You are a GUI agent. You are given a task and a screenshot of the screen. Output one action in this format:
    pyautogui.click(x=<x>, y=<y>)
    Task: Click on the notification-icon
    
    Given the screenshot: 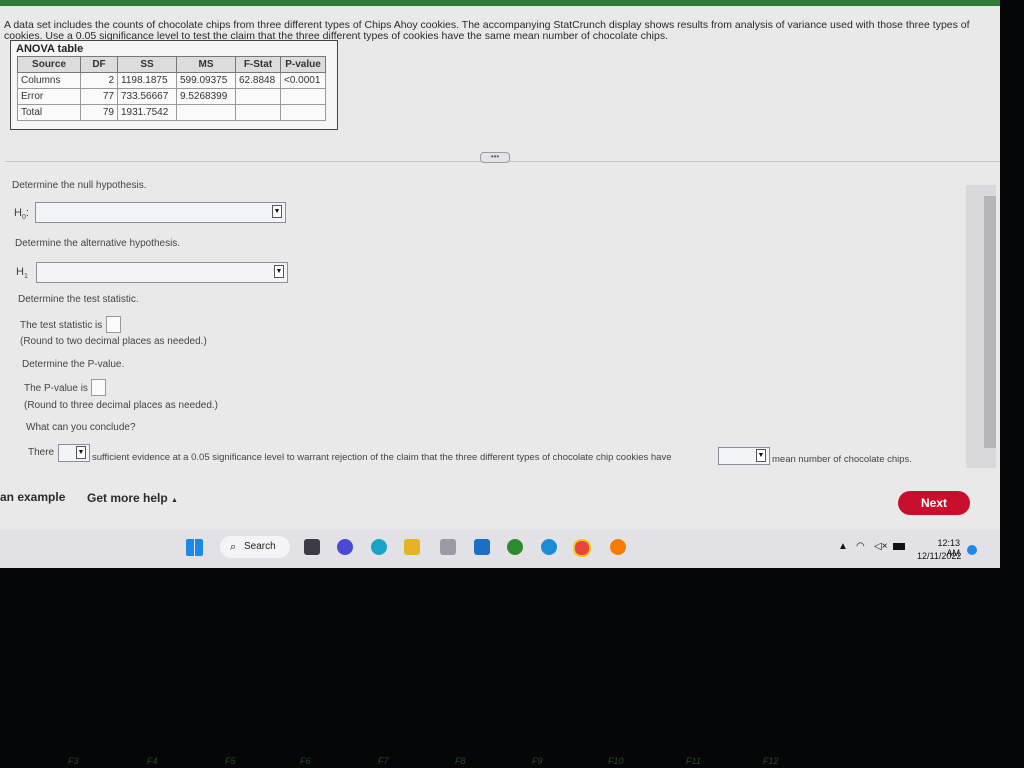 What is the action you would take?
    pyautogui.click(x=972, y=550)
    